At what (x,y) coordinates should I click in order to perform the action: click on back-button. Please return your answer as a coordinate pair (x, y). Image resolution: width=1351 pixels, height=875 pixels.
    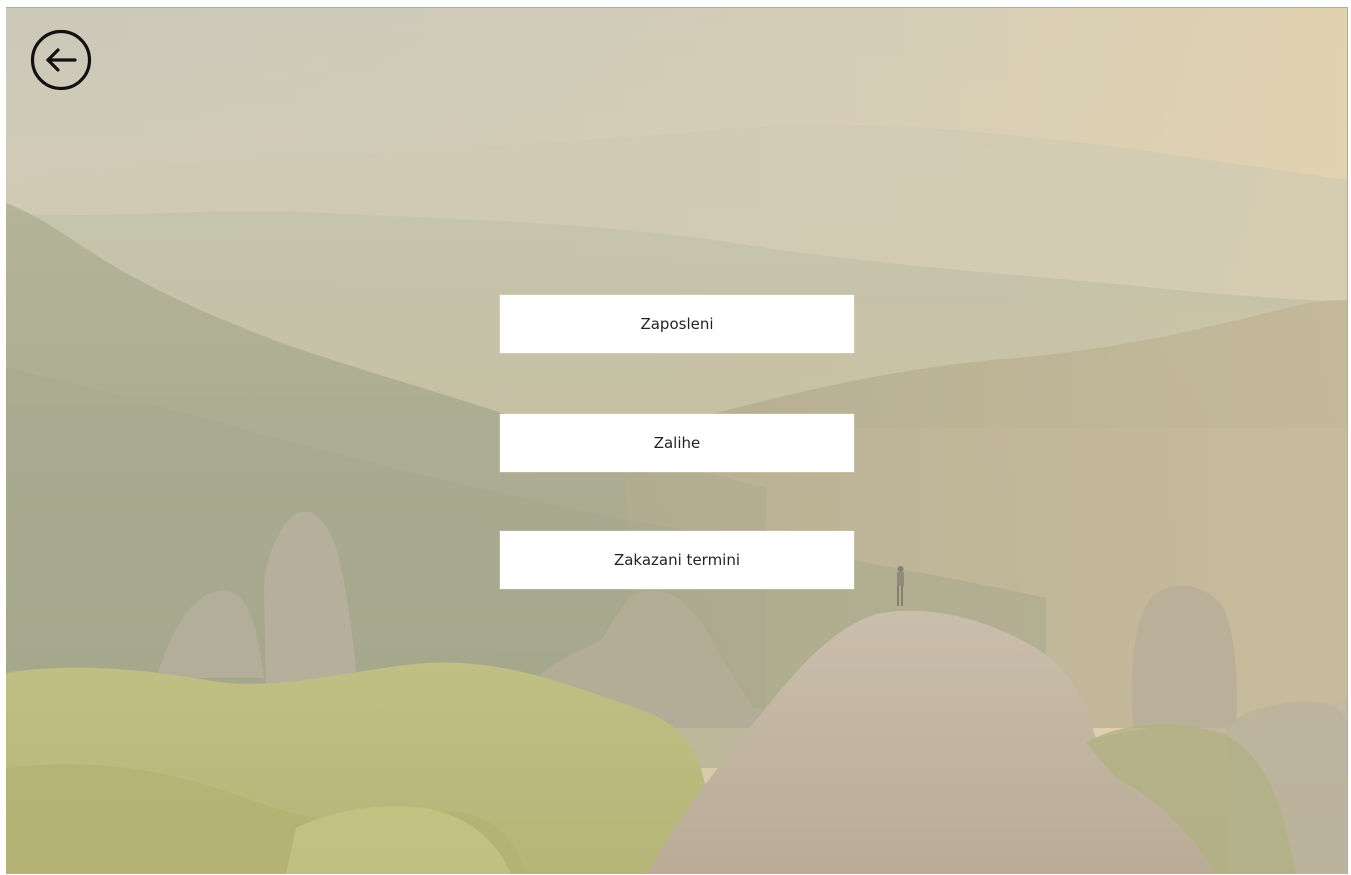
    Looking at the image, I should click on (61, 60).